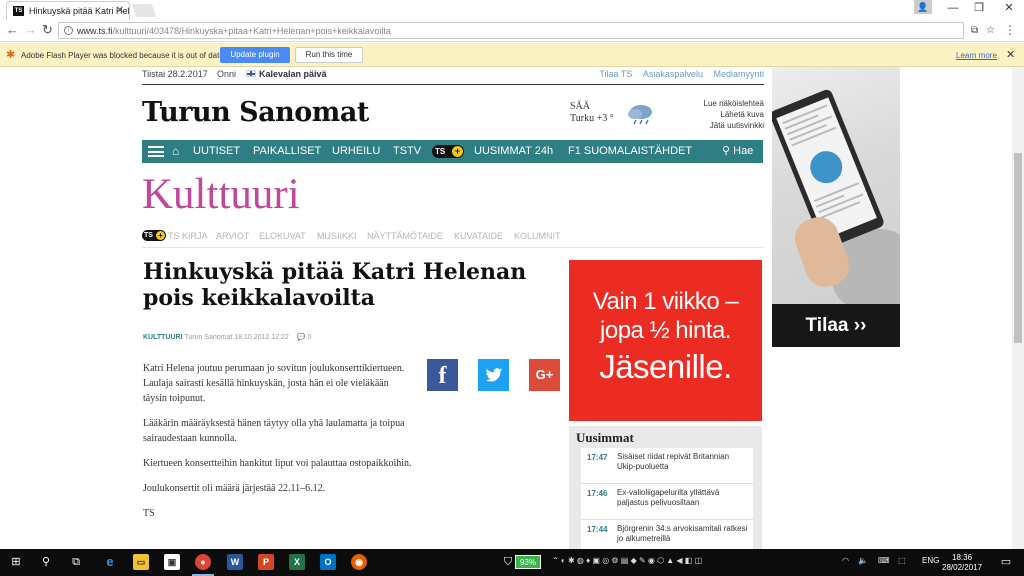  I want to click on powerpoint-icon: P, so click(266, 562).